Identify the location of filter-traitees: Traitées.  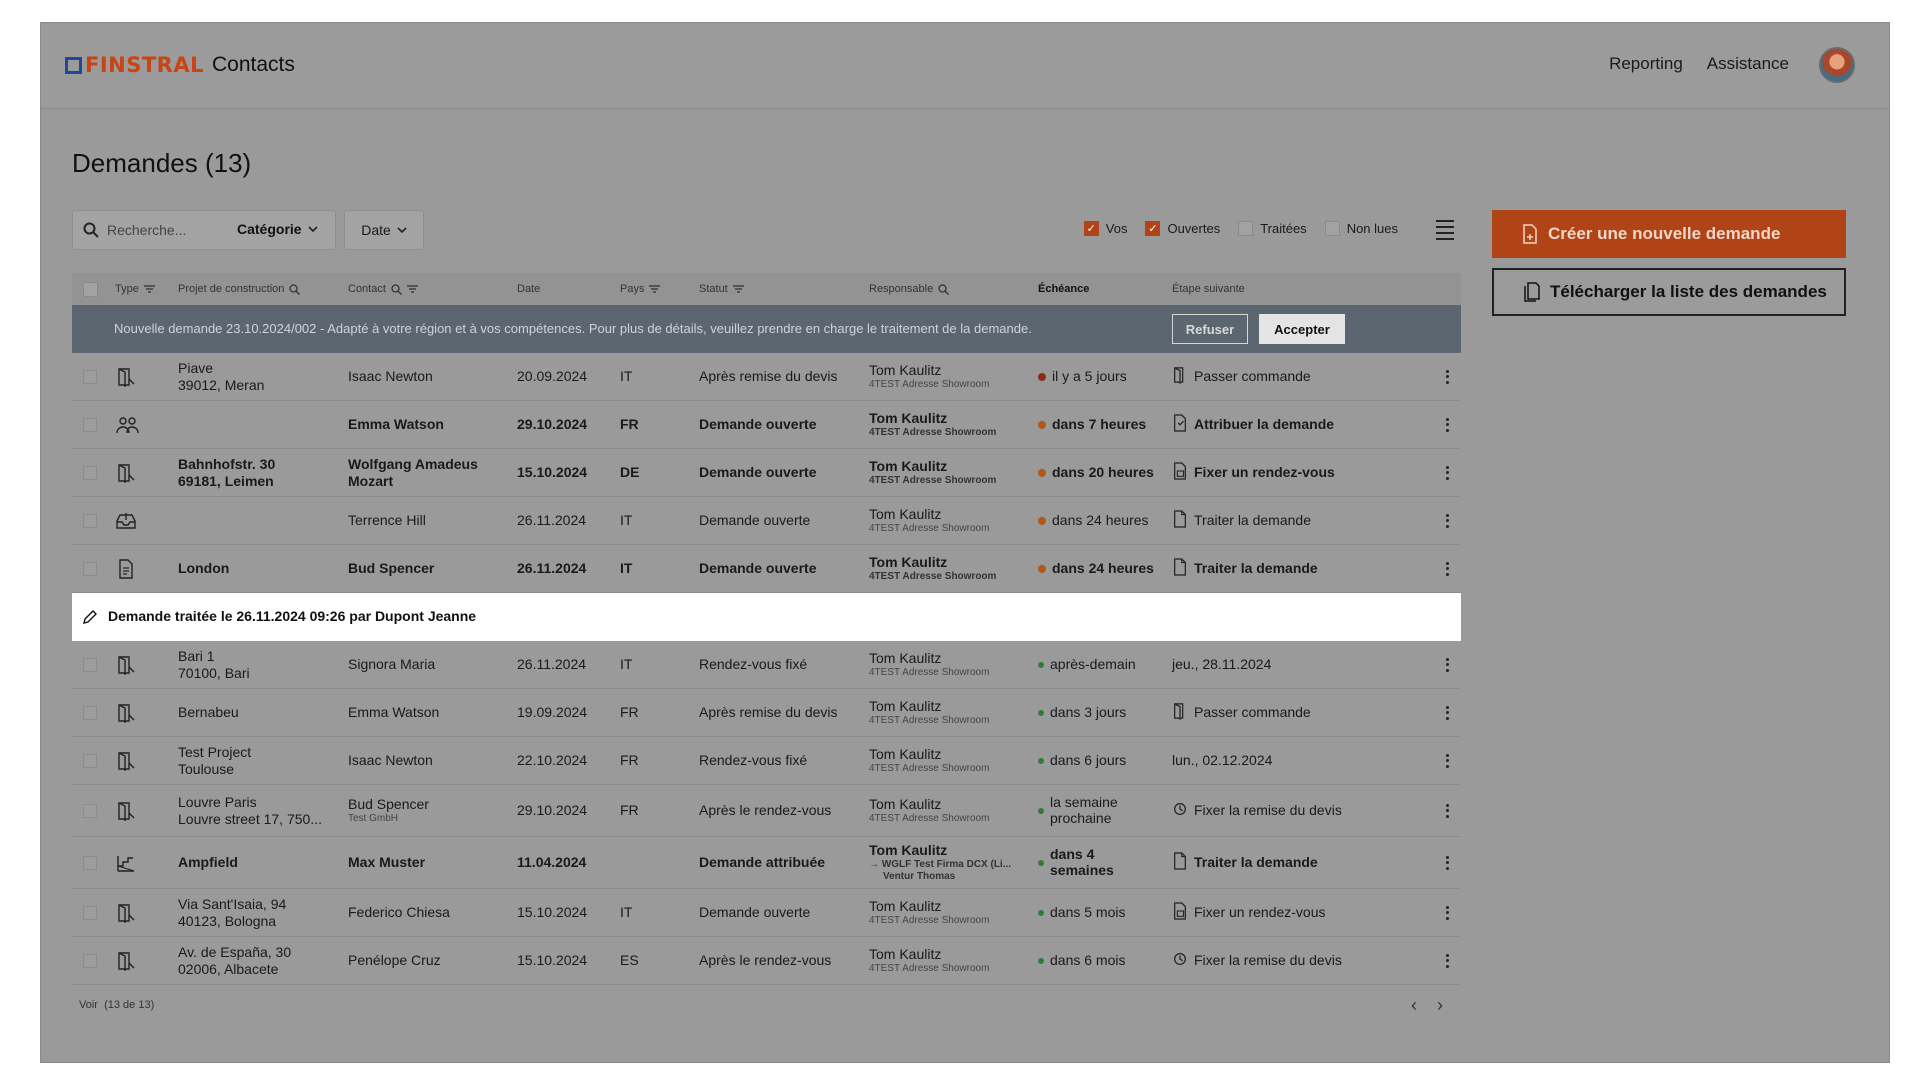
(1272, 228).